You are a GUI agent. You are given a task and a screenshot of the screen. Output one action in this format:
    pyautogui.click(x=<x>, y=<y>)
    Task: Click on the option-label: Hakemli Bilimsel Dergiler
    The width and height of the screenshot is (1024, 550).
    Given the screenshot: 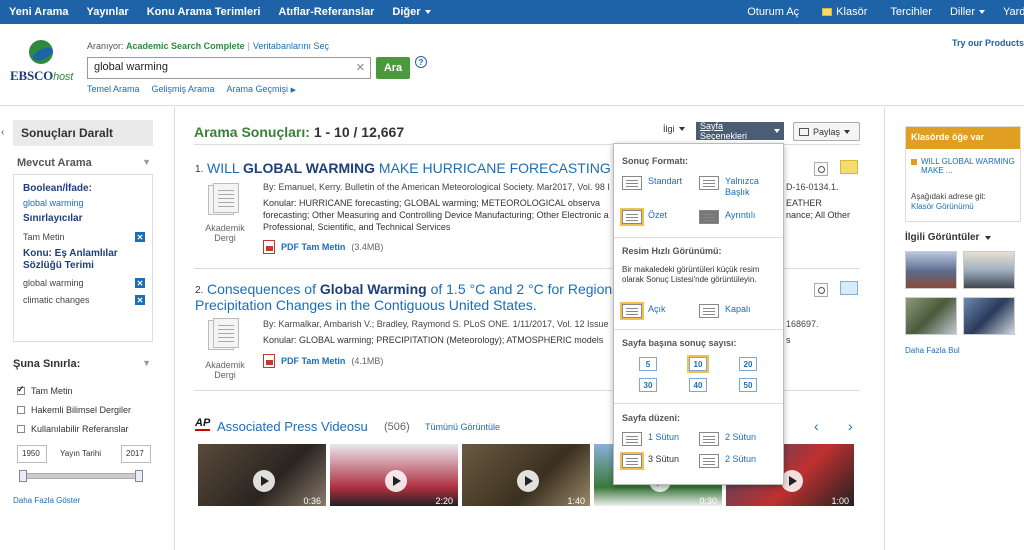 What is the action you would take?
    pyautogui.click(x=81, y=410)
    